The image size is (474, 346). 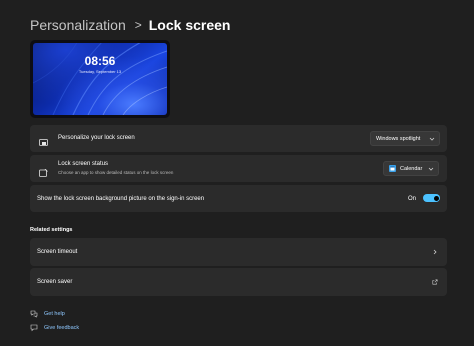 I want to click on screen-timeout-label: Screen timeout, so click(x=57, y=252).